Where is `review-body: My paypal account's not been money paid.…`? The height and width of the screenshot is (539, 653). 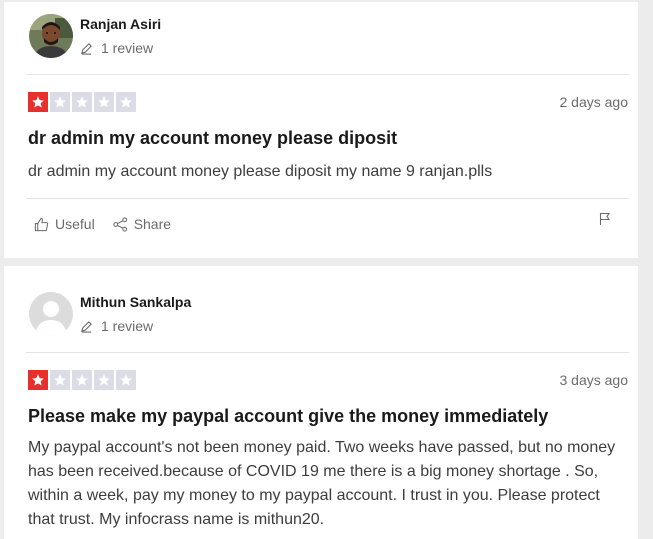 review-body: My paypal account's not been money paid.… is located at coordinates (322, 483).